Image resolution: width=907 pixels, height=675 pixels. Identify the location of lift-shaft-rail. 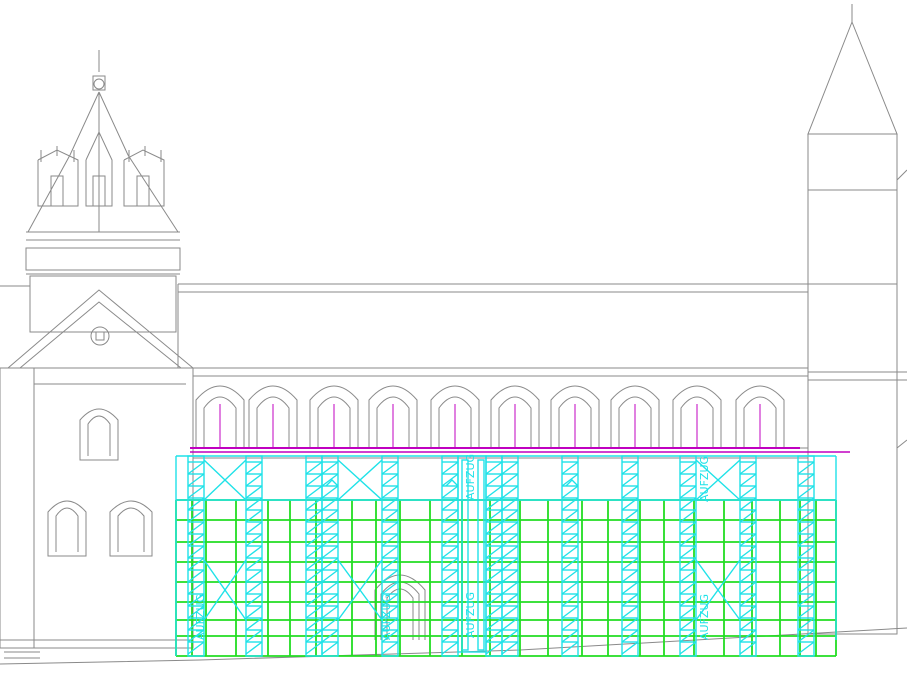
(481, 555).